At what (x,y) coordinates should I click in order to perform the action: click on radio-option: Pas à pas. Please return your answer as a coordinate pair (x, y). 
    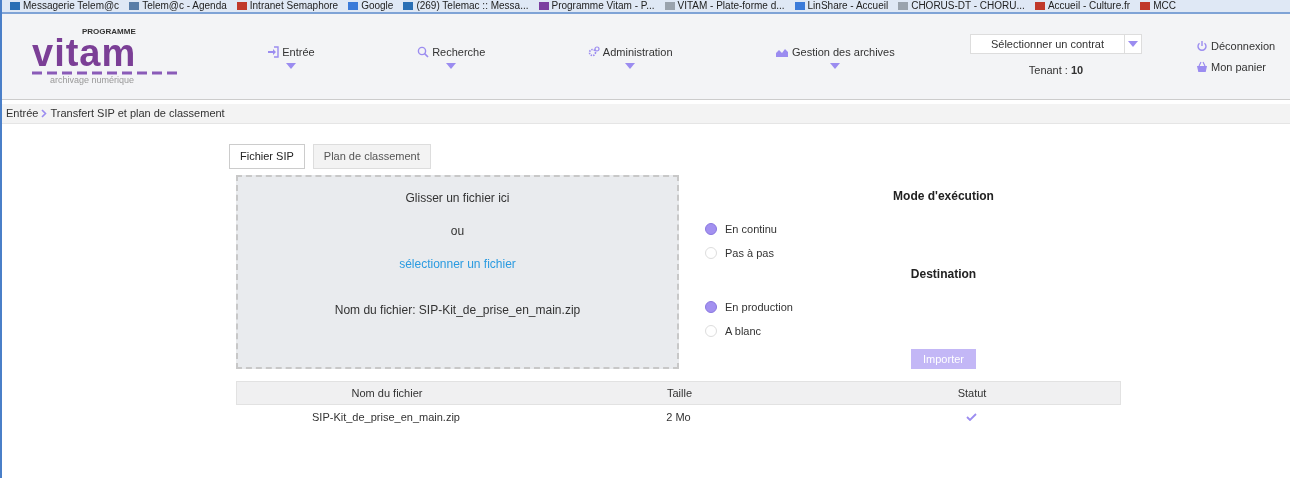
    Looking at the image, I should click on (913, 253).